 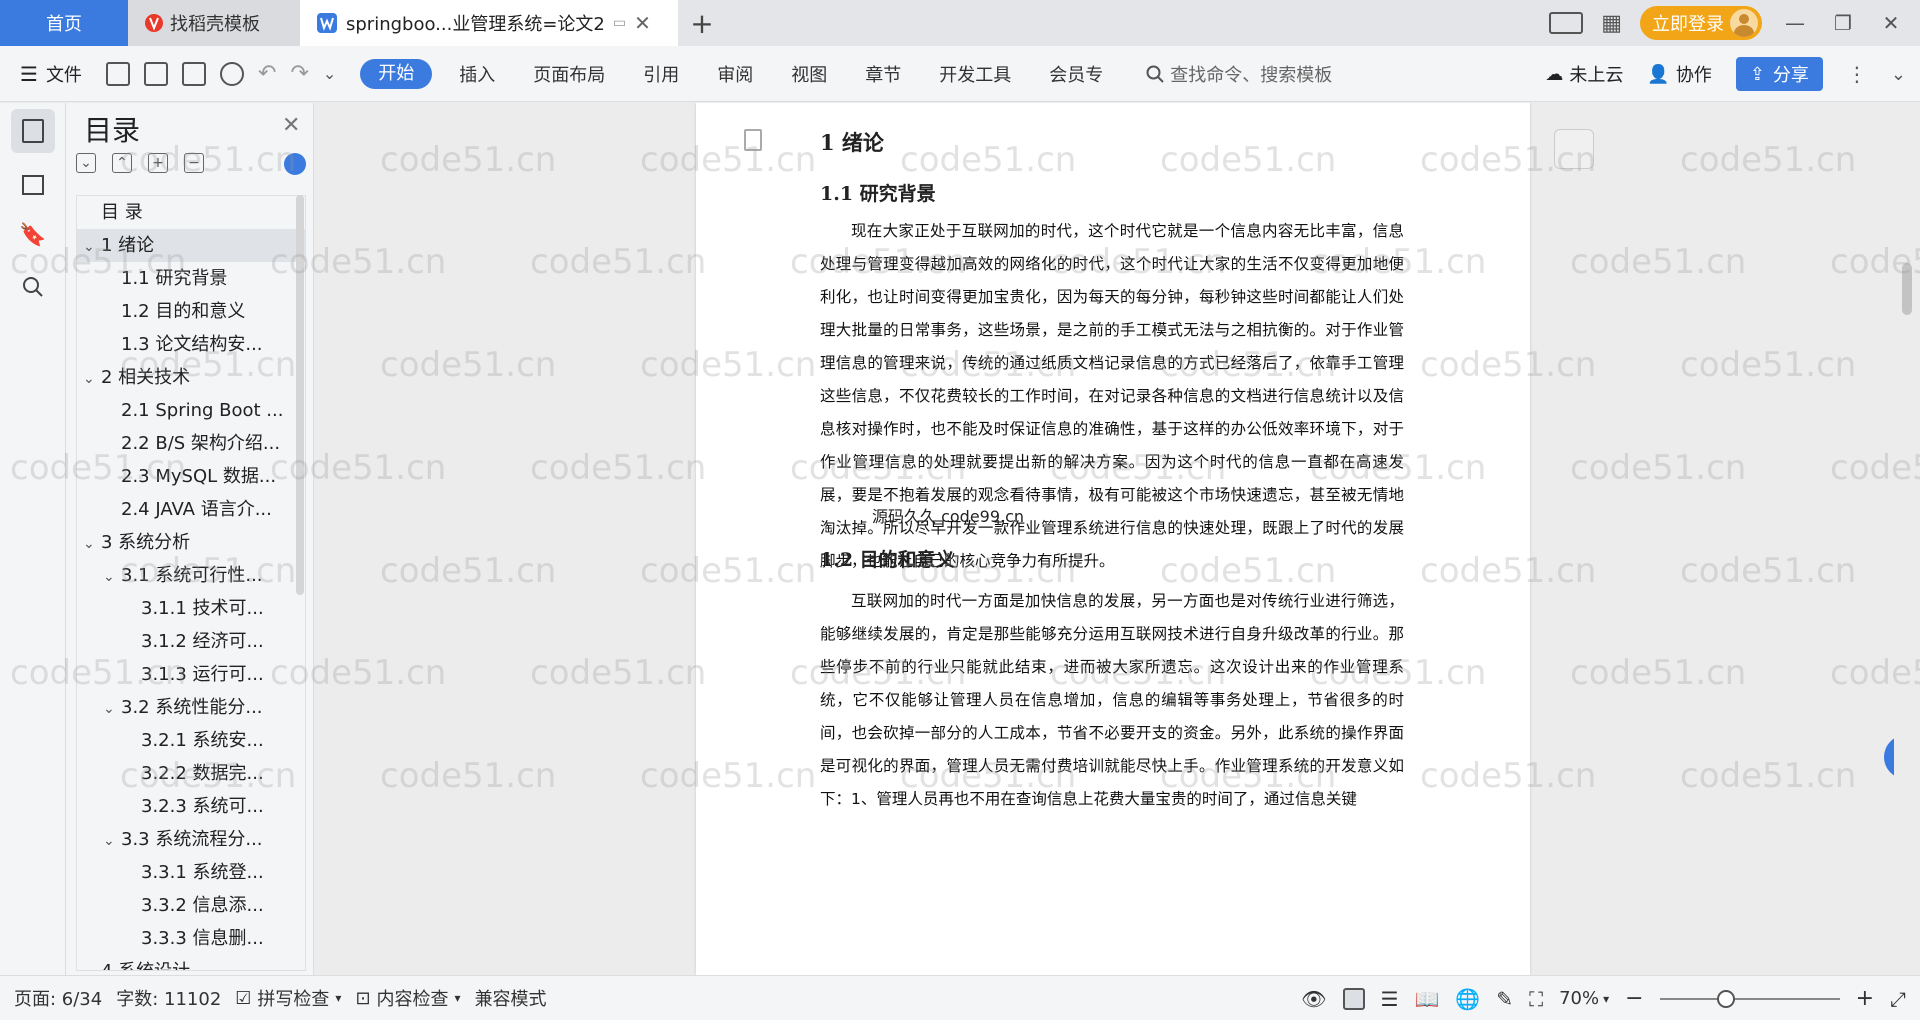 I want to click on print-icon, so click(x=194, y=73).